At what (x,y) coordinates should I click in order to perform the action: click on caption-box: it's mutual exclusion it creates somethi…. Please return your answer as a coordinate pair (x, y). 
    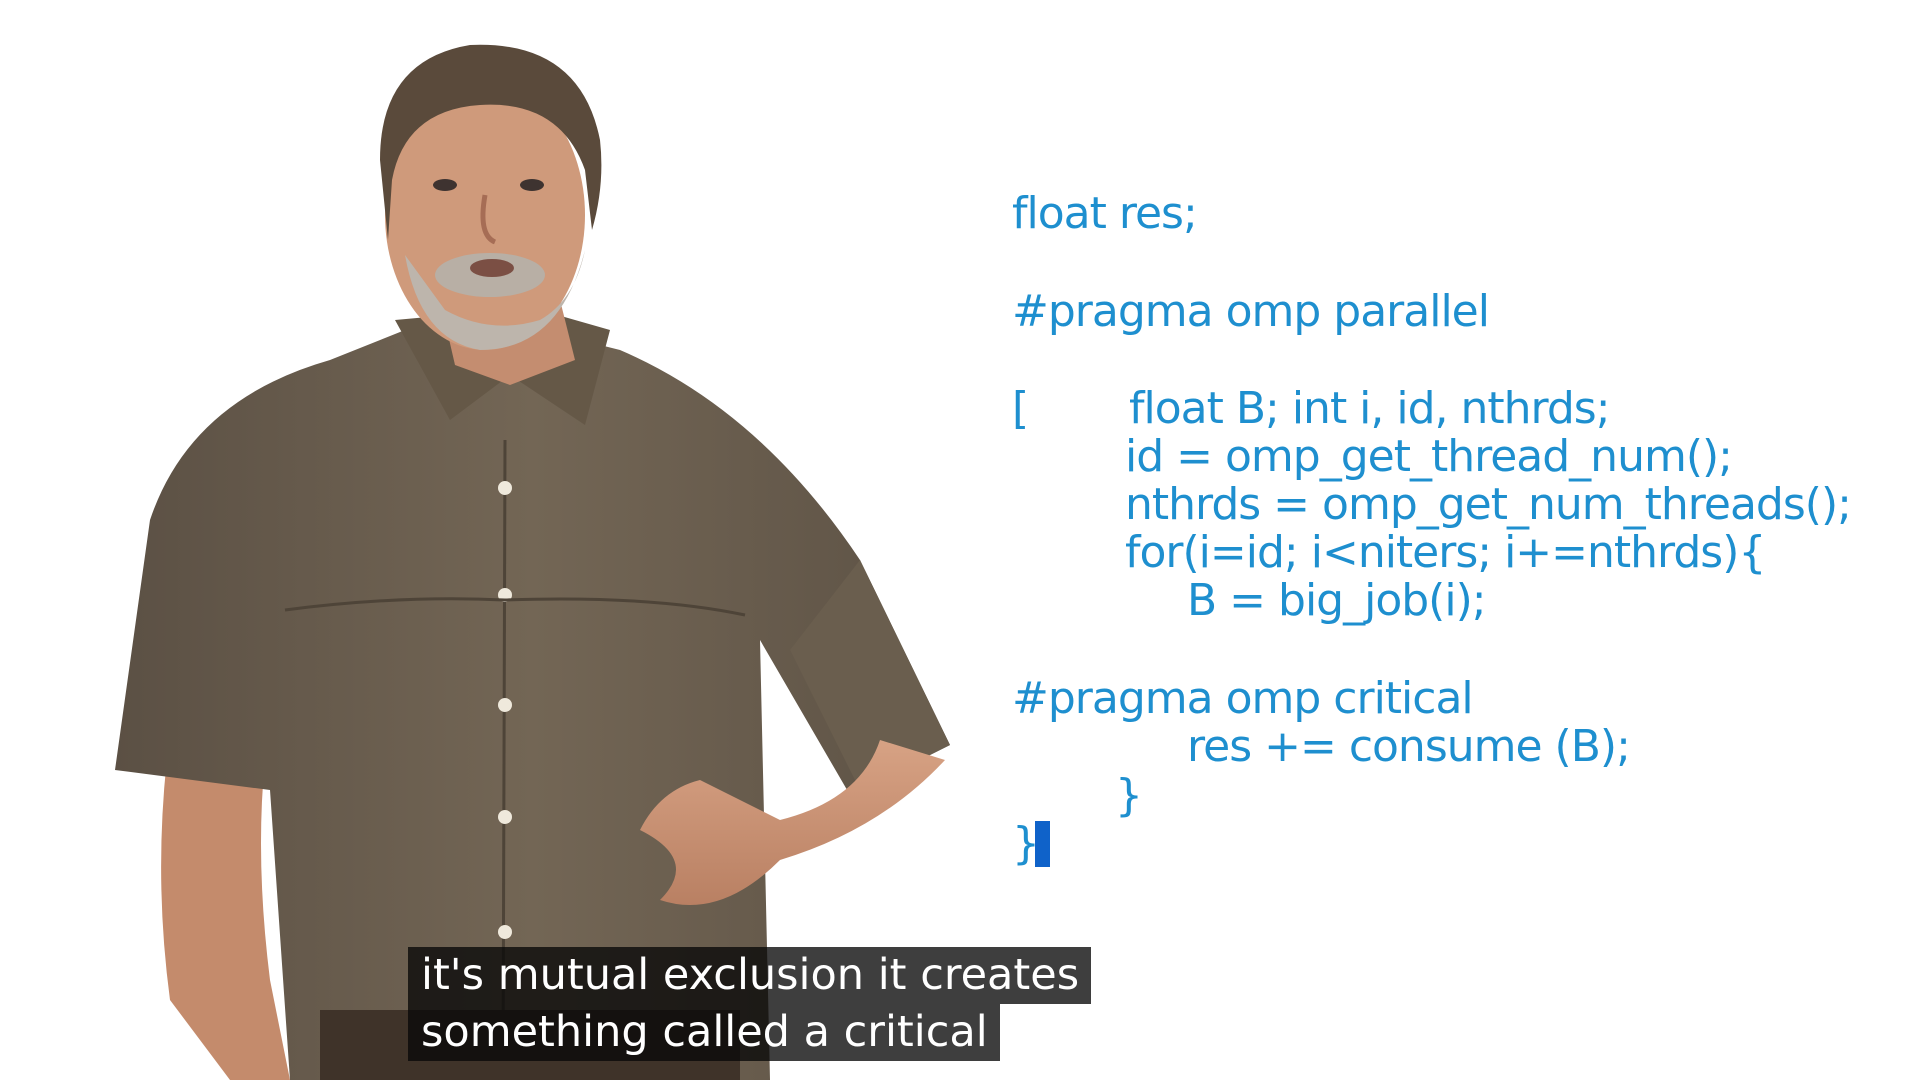
    Looking at the image, I should click on (750, 1004).